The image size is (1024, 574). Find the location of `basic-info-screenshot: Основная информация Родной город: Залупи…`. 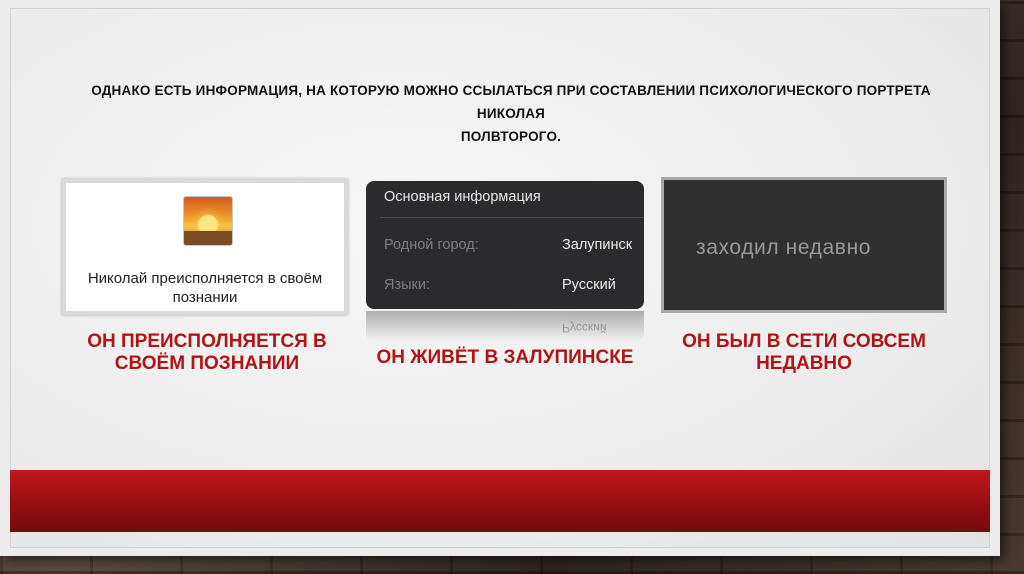

basic-info-screenshot: Основная информация Родной город: Залупи… is located at coordinates (505, 245).